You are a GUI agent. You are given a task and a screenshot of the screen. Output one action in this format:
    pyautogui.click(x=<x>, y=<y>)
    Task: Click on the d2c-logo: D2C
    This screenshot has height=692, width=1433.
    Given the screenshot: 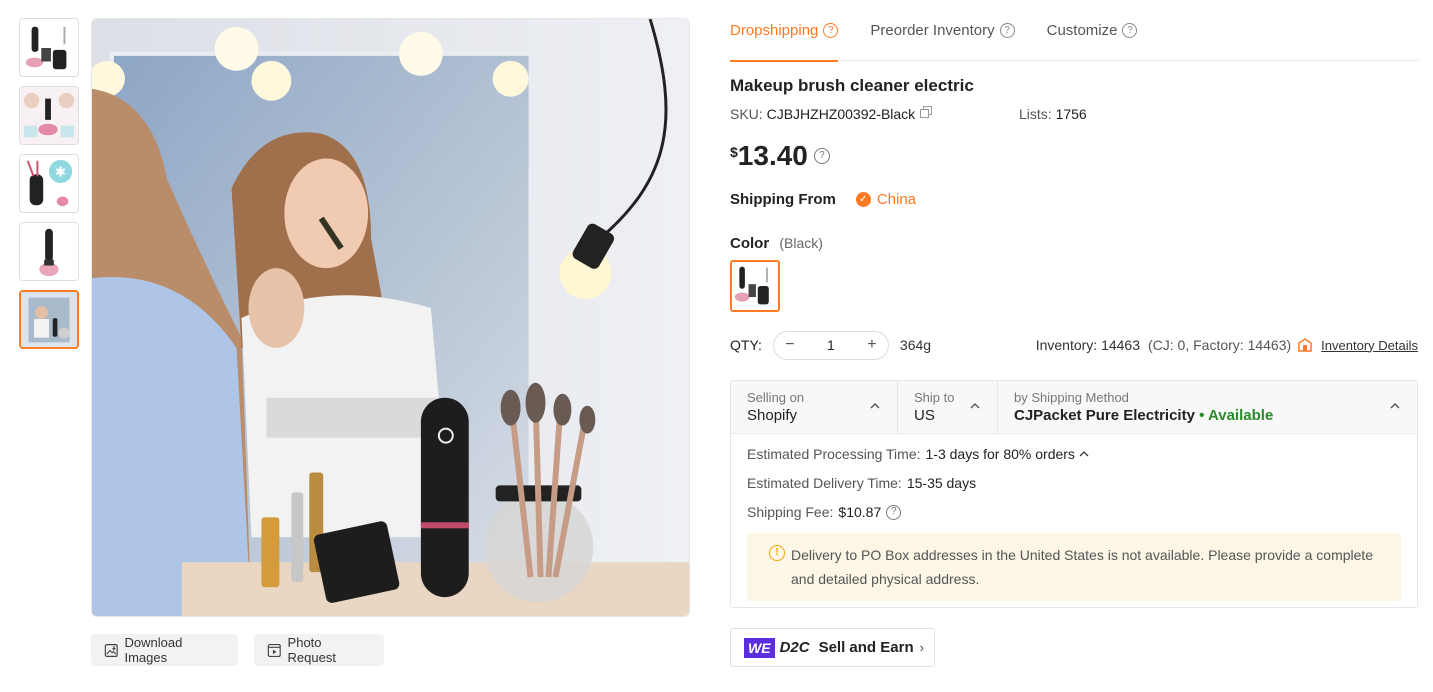 What is the action you would take?
    pyautogui.click(x=794, y=647)
    